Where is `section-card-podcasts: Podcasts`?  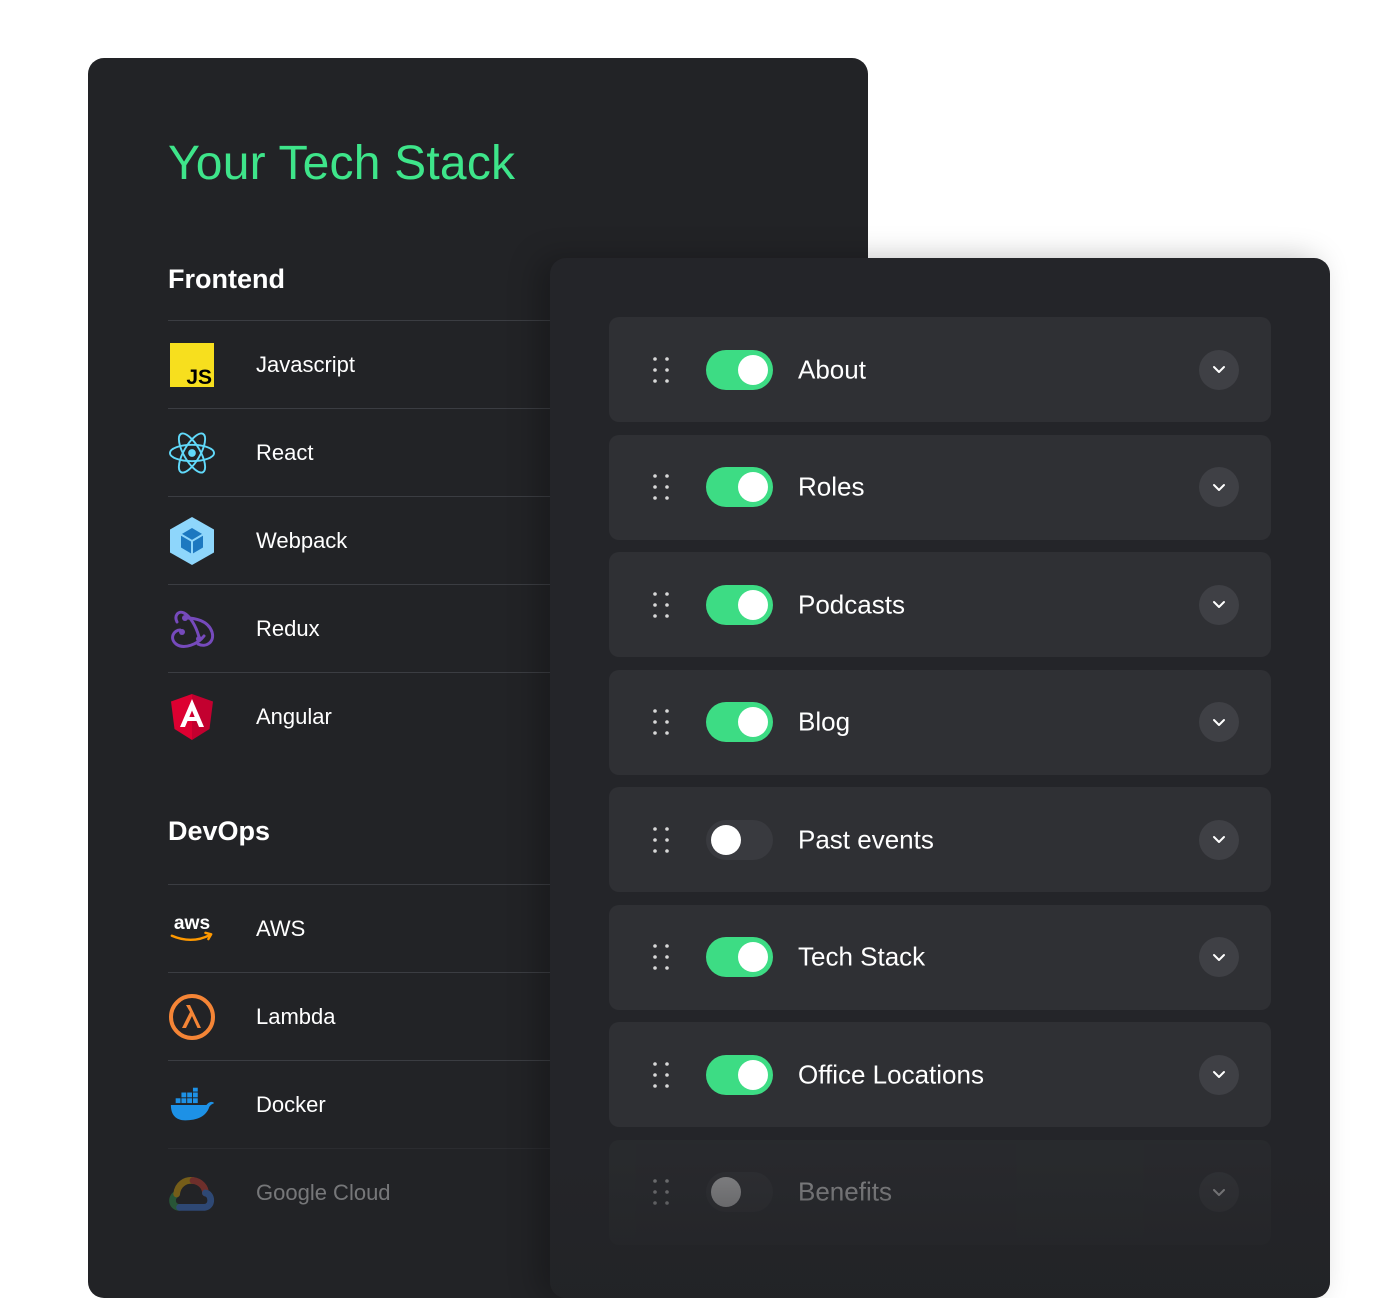
section-card-podcasts: Podcasts is located at coordinates (940, 604).